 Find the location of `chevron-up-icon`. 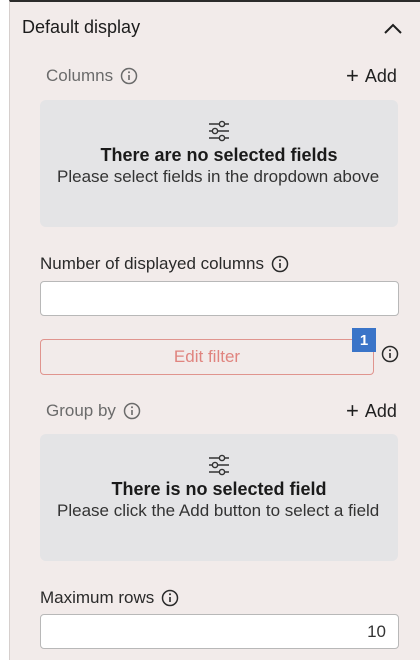

chevron-up-icon is located at coordinates (393, 28).